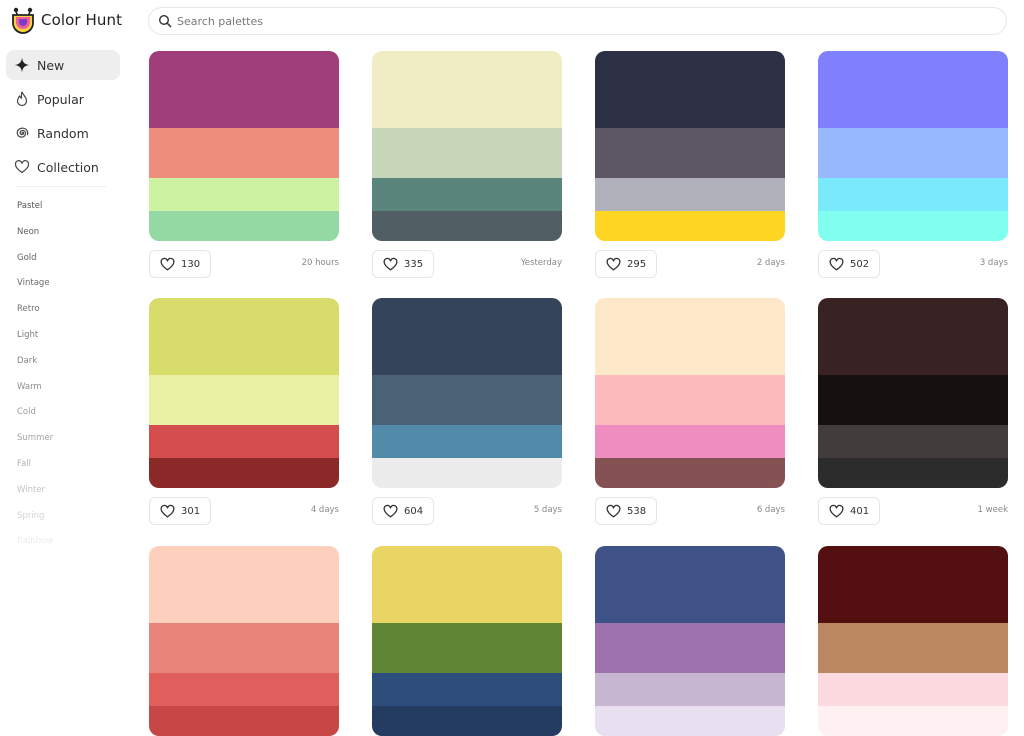 Image resolution: width=1024 pixels, height=736 pixels. I want to click on like-button: 130, so click(180, 264).